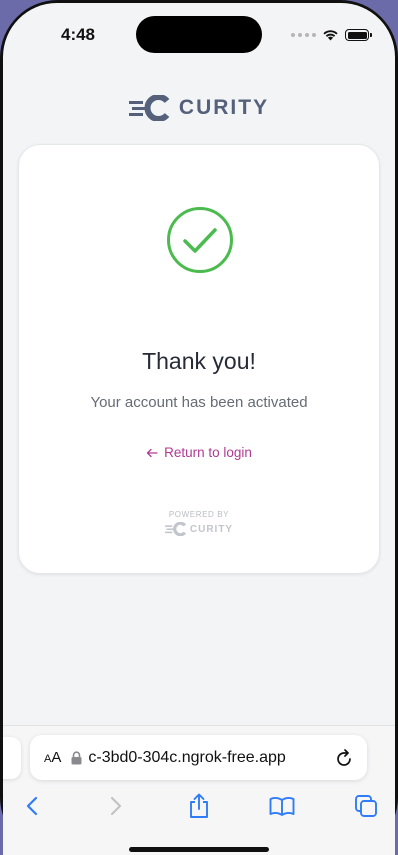 The height and width of the screenshot is (855, 398). What do you see at coordinates (152, 452) in the screenshot?
I see `arrow-left-icon` at bounding box center [152, 452].